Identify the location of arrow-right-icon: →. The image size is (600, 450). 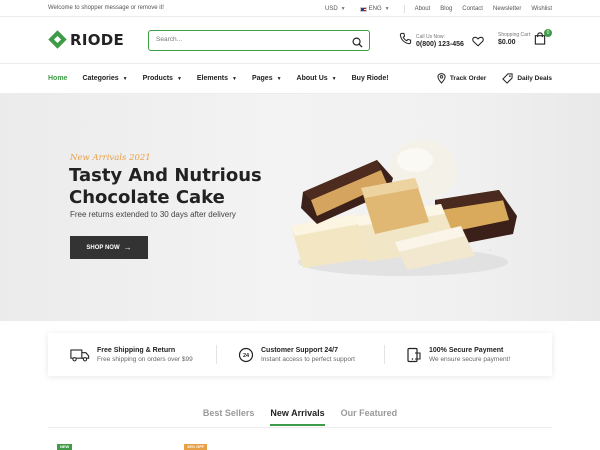
(127, 247).